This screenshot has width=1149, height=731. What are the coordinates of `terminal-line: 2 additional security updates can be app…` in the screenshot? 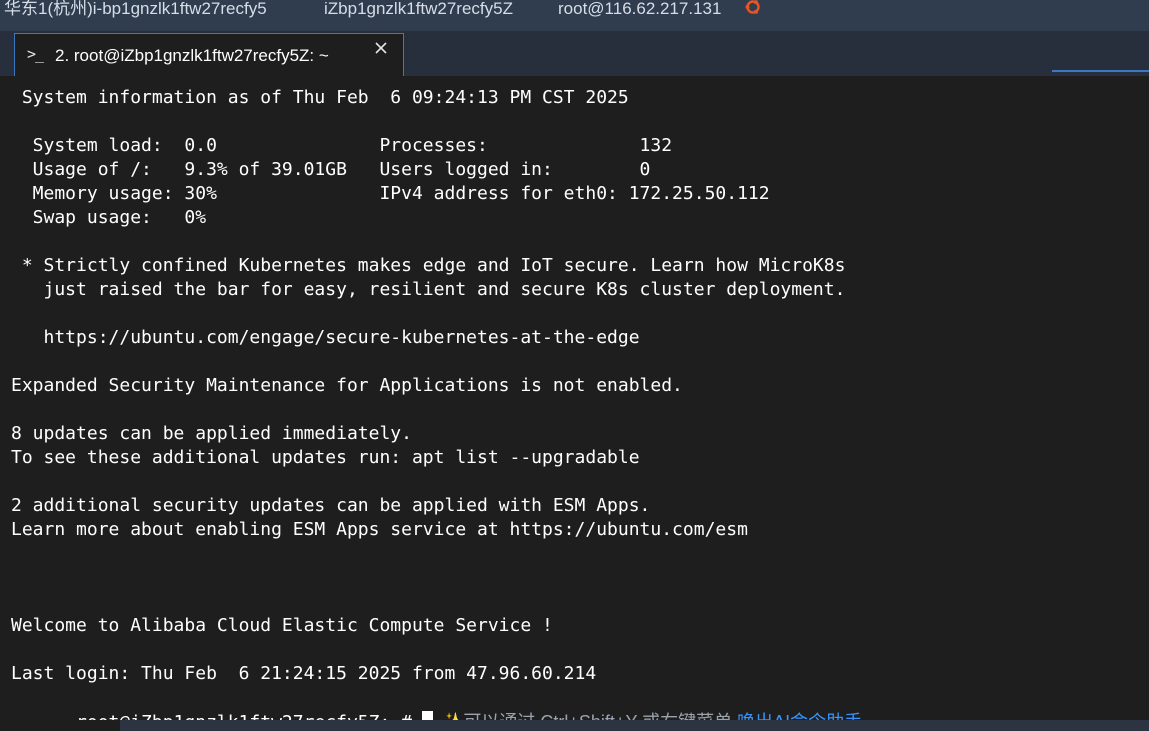 It's located at (331, 505).